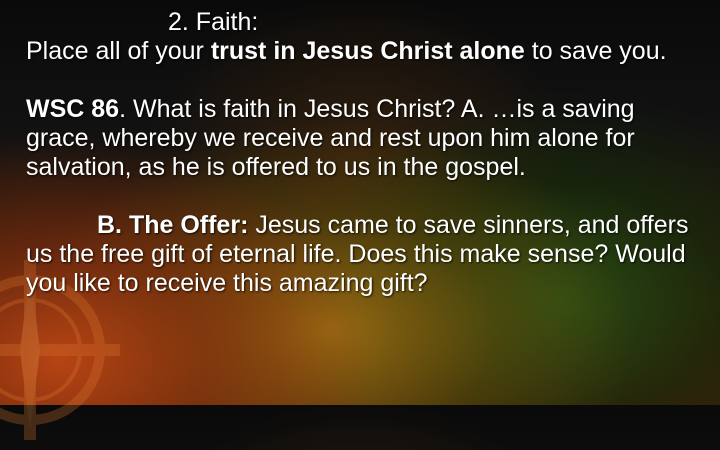  Describe the element at coordinates (118, 51) in the screenshot. I see `faith-text-start: Place all of your` at that location.